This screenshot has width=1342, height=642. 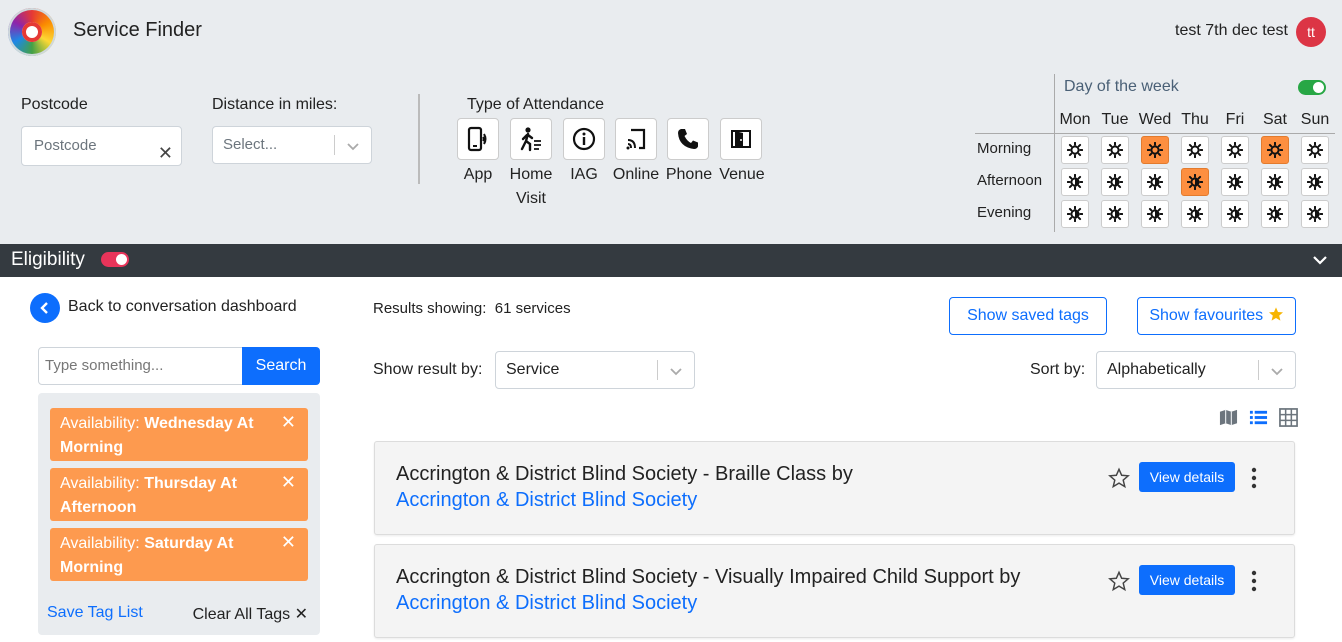 What do you see at coordinates (1058, 369) in the screenshot?
I see `sort-by-label: Sort by:` at bounding box center [1058, 369].